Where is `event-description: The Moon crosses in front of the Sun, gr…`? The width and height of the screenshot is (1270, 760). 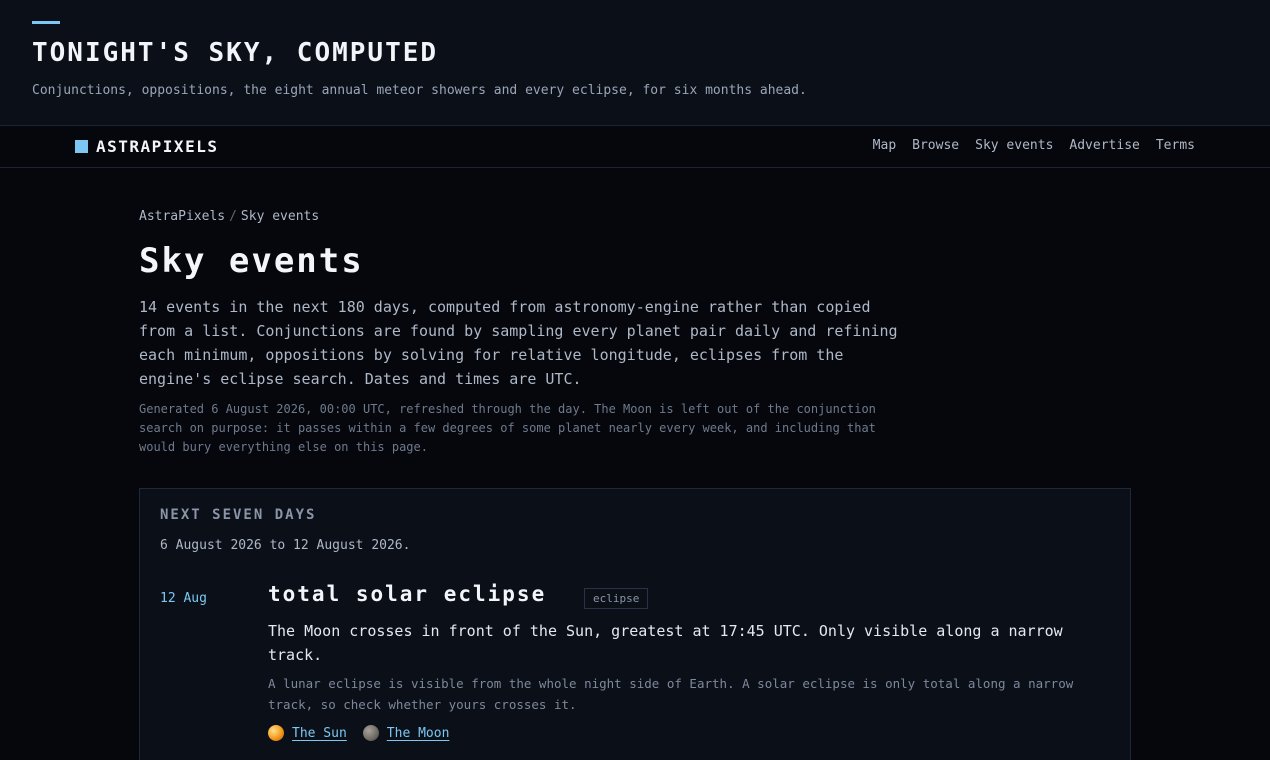 event-description: The Moon crosses in front of the Sun, gr… is located at coordinates (665, 643).